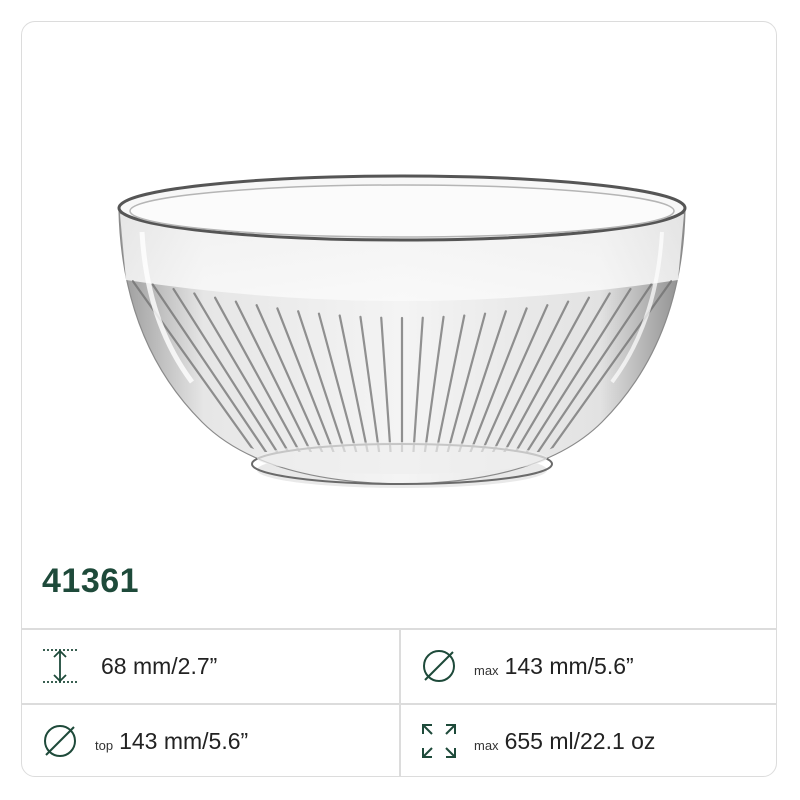 The image size is (800, 800). What do you see at coordinates (91, 581) in the screenshot?
I see `product-sku: 41361` at bounding box center [91, 581].